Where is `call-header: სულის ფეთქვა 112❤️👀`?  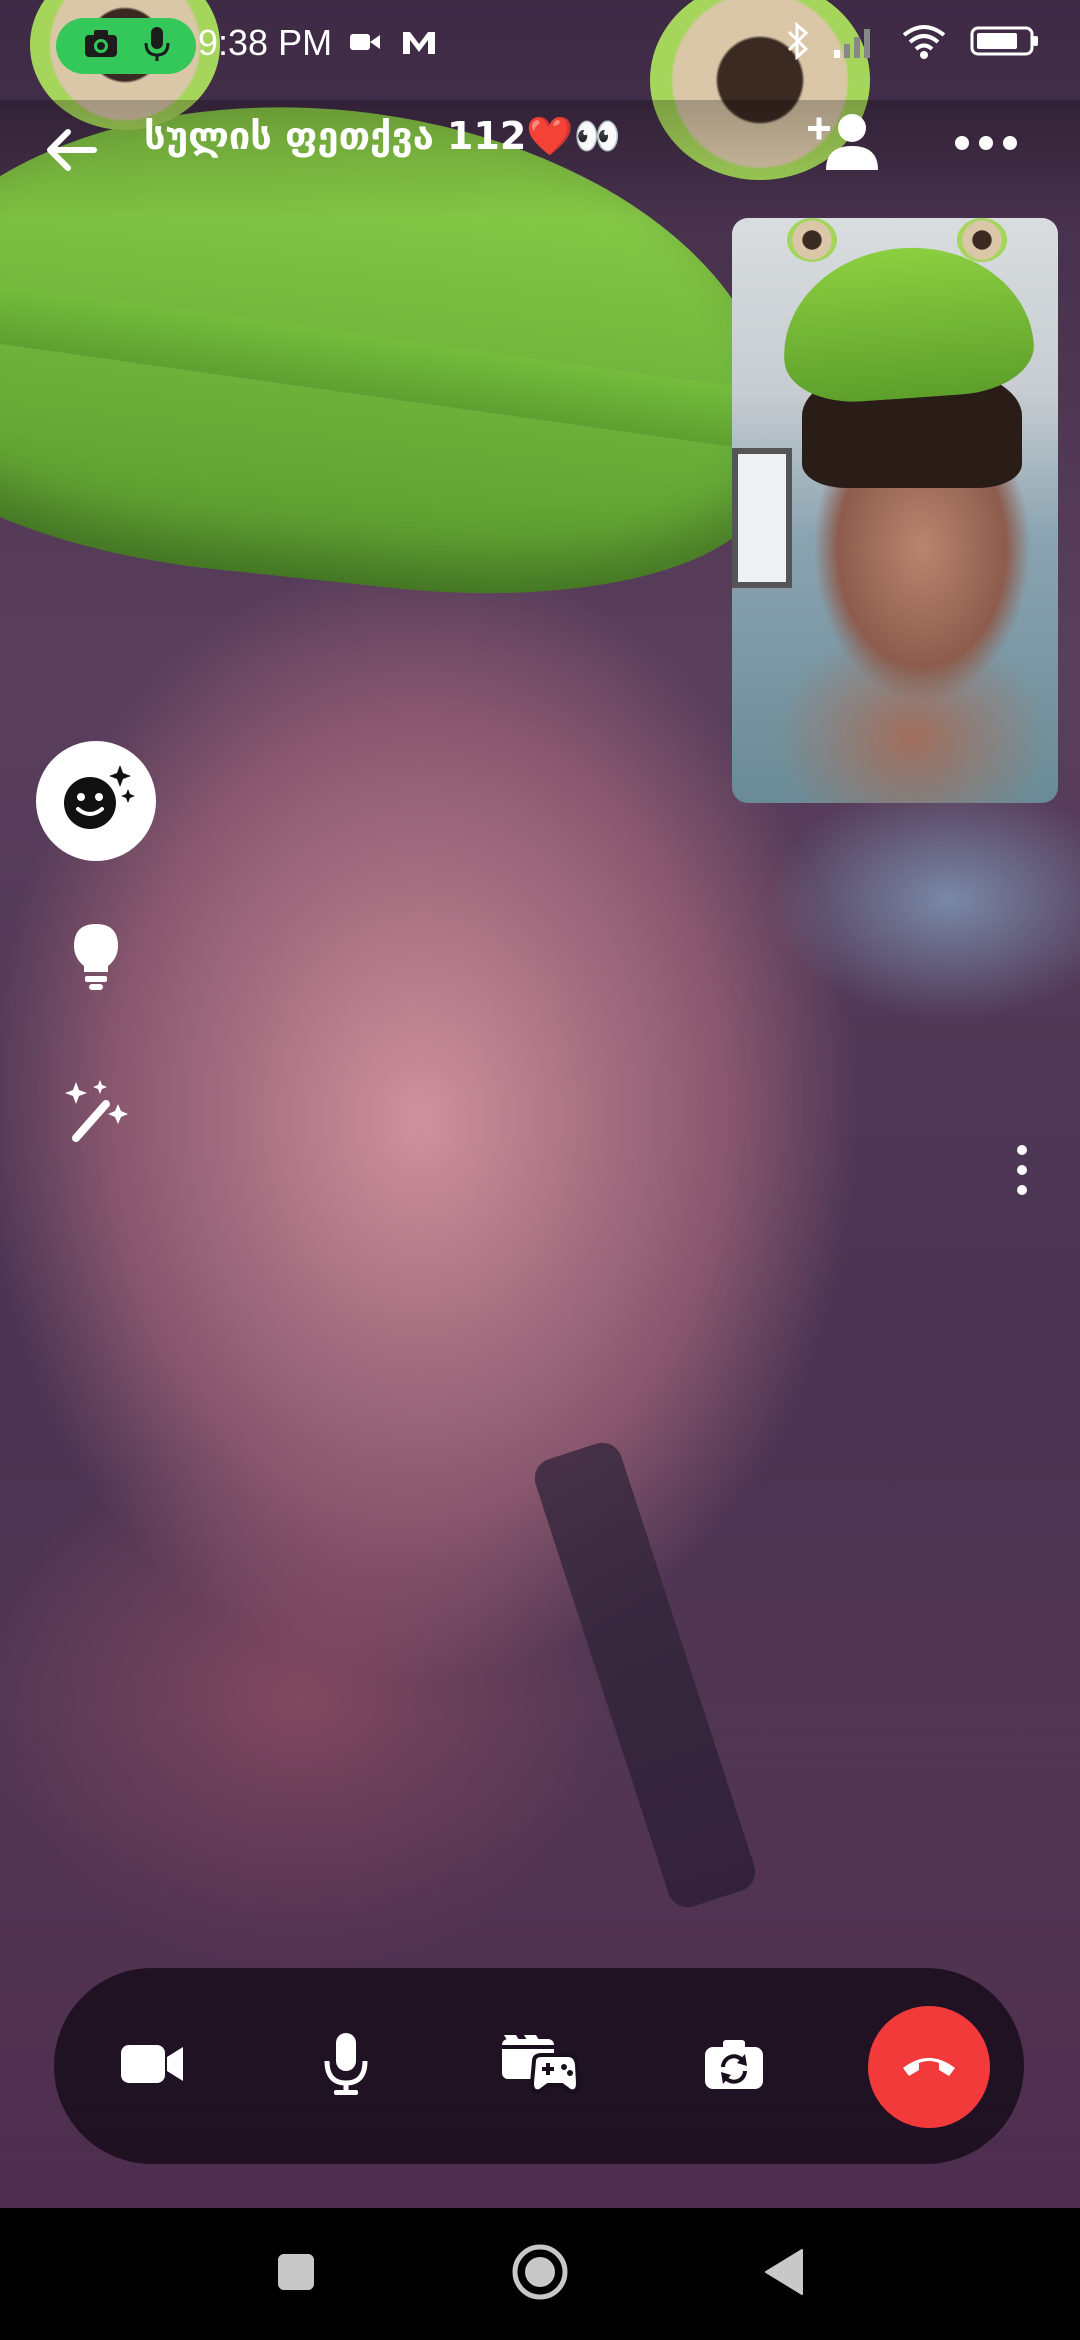 call-header: სულის ფეთქვა 112❤️👀 is located at coordinates (540, 160).